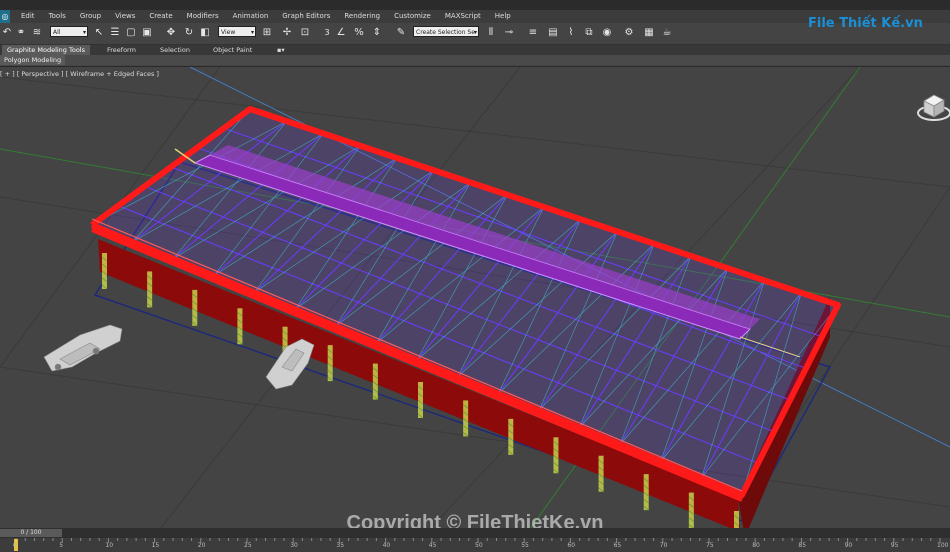 This screenshot has width=950, height=552. Describe the element at coordinates (341, 33) in the screenshot. I see `angle-snap-icon: ∠` at that location.